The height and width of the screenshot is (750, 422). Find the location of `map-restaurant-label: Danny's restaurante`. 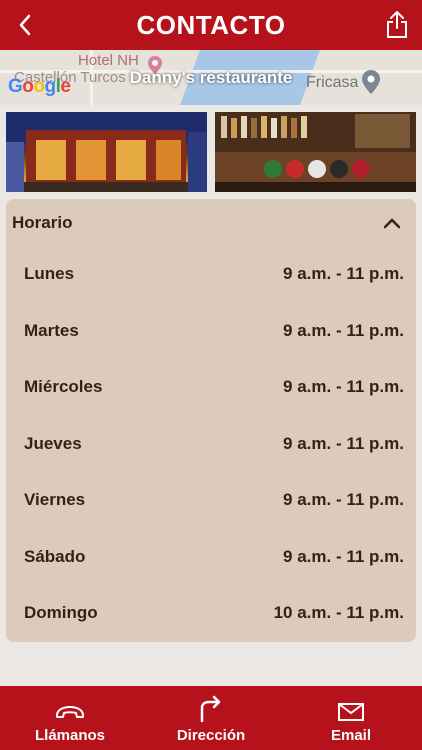

map-restaurant-label: Danny's restaurante is located at coordinates (211, 77).